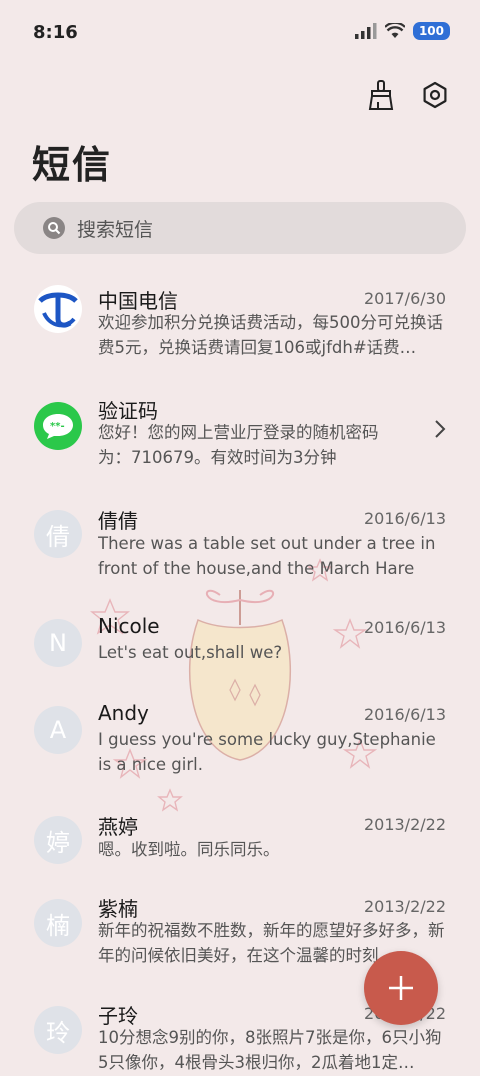 This screenshot has height=1076, width=480. What do you see at coordinates (58, 534) in the screenshot?
I see `avatar: 倩` at bounding box center [58, 534].